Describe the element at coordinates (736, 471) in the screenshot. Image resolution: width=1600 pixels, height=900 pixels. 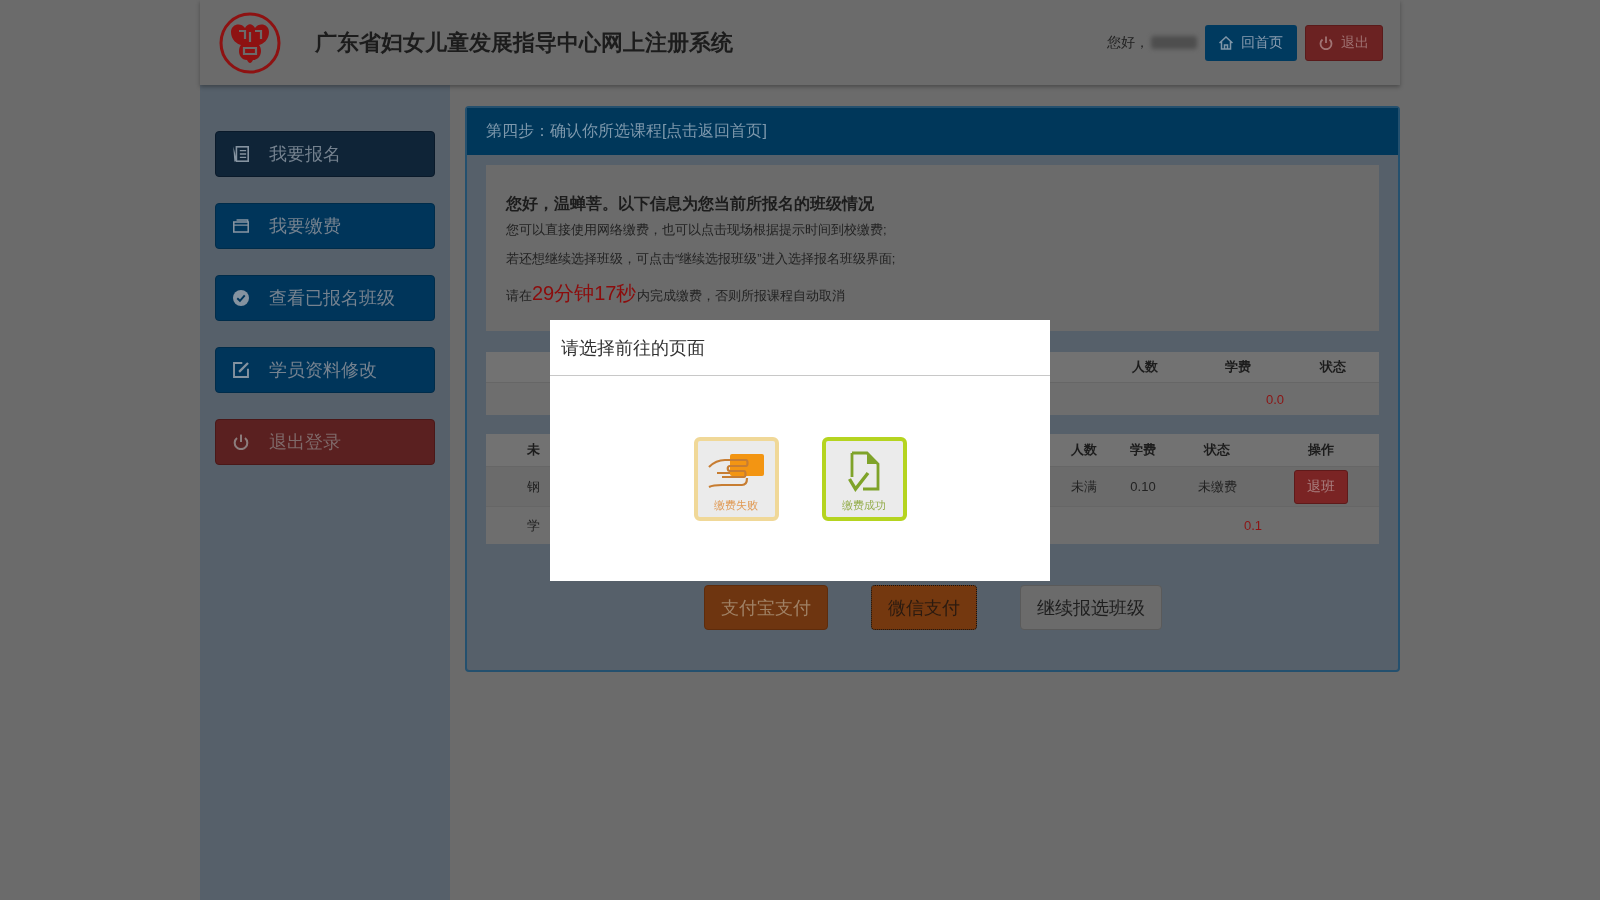
I see `hand-card-icon` at that location.